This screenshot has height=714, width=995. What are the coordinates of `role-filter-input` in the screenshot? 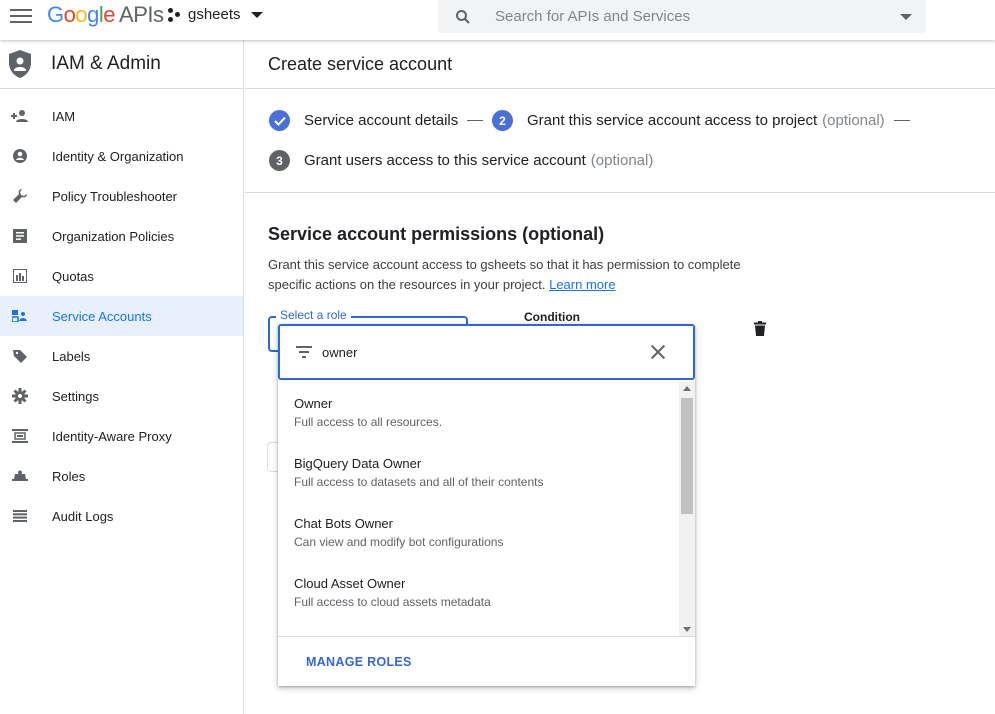 It's located at (486, 352).